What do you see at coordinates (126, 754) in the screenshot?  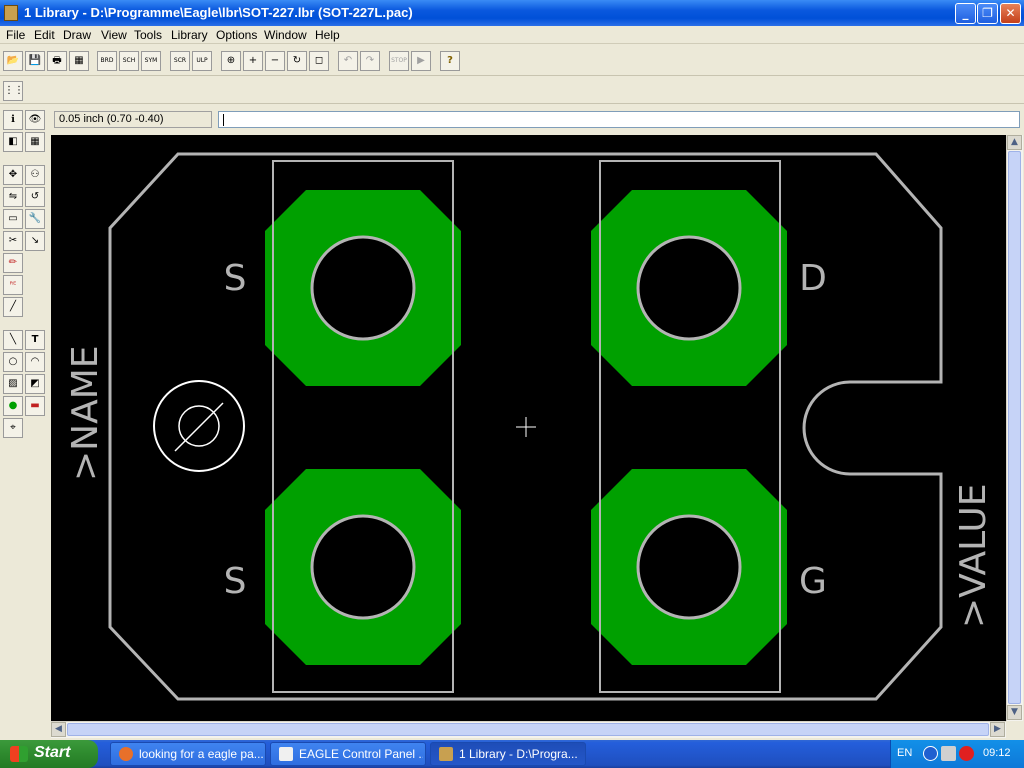 I see `firefox-icon` at bounding box center [126, 754].